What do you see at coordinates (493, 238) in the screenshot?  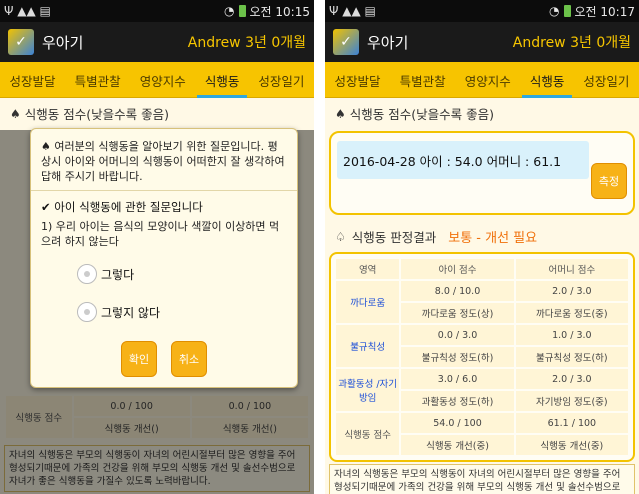 I see `result-status: 보통 - 개선 필요` at bounding box center [493, 238].